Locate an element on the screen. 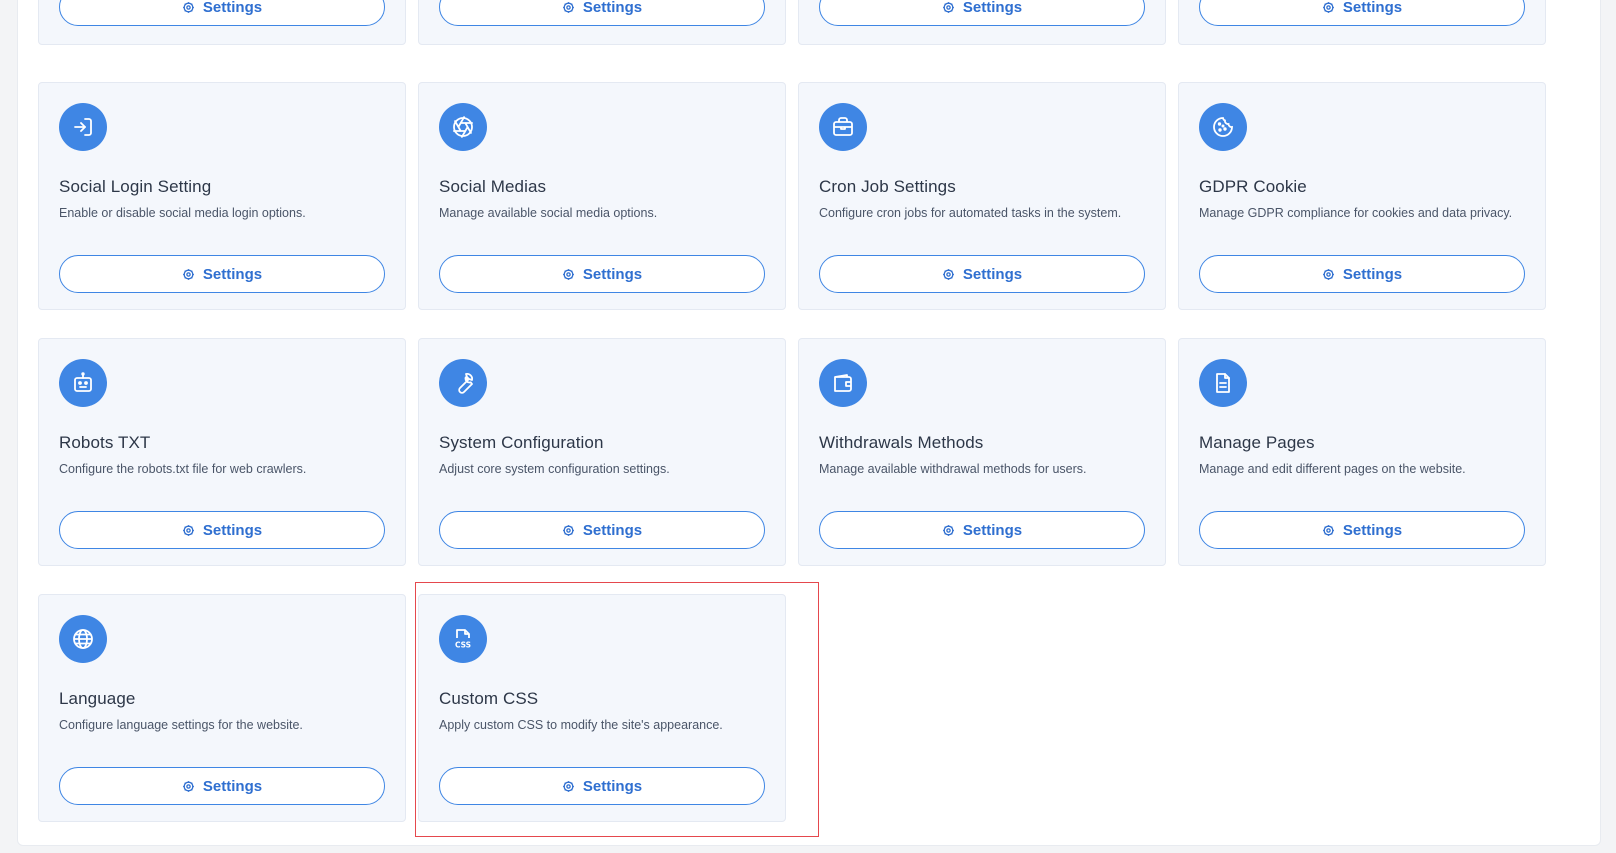  card-title: GDPR Cookie is located at coordinates (1253, 186).